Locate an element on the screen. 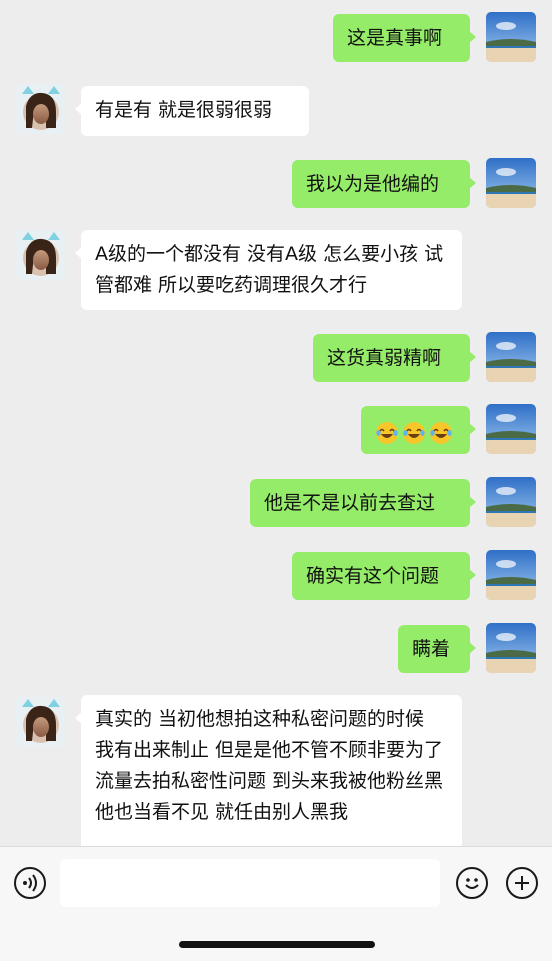 Image resolution: width=552 pixels, height=961 pixels. message-bubble is located at coordinates (418, 430).